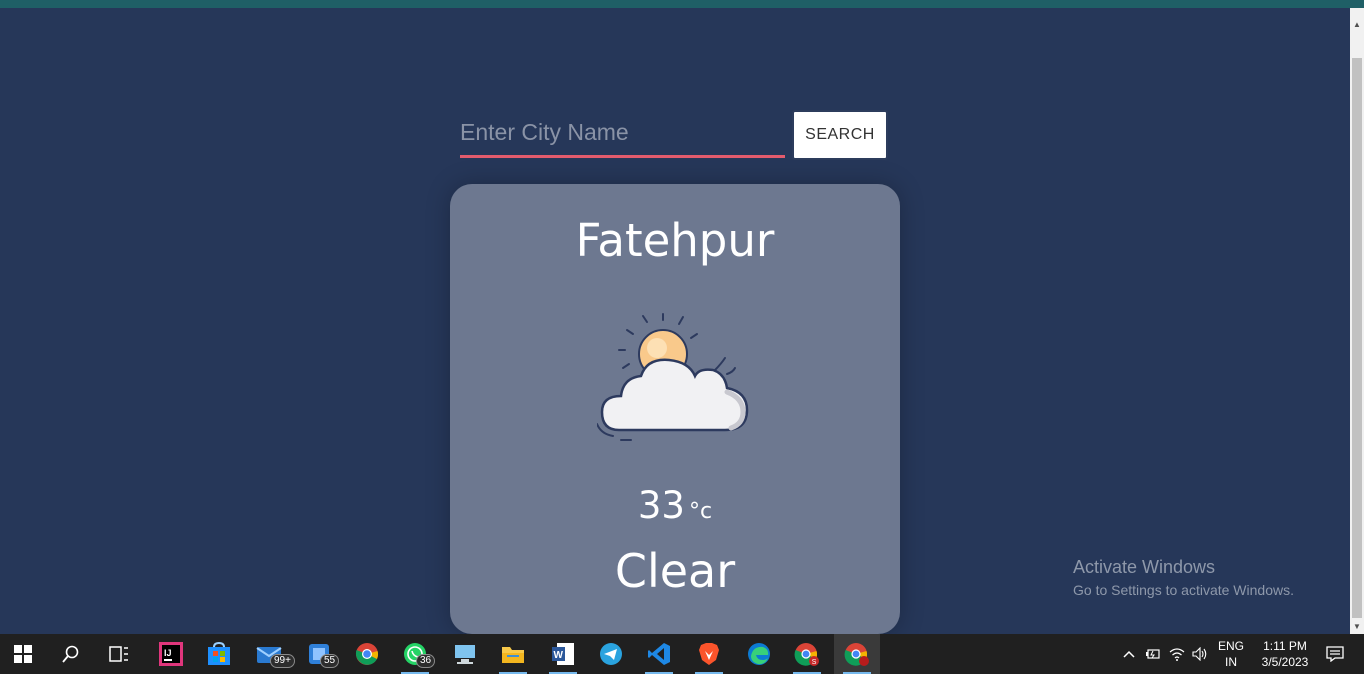 This screenshot has height=674, width=1364. What do you see at coordinates (426, 661) in the screenshot?
I see `whatsapp-badge: 36` at bounding box center [426, 661].